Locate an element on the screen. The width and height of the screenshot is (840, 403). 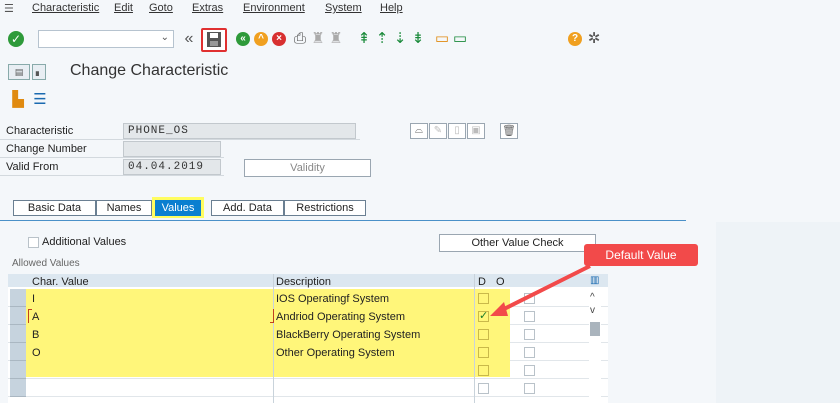
find-next-icon: ♜ is located at coordinates (336, 39).